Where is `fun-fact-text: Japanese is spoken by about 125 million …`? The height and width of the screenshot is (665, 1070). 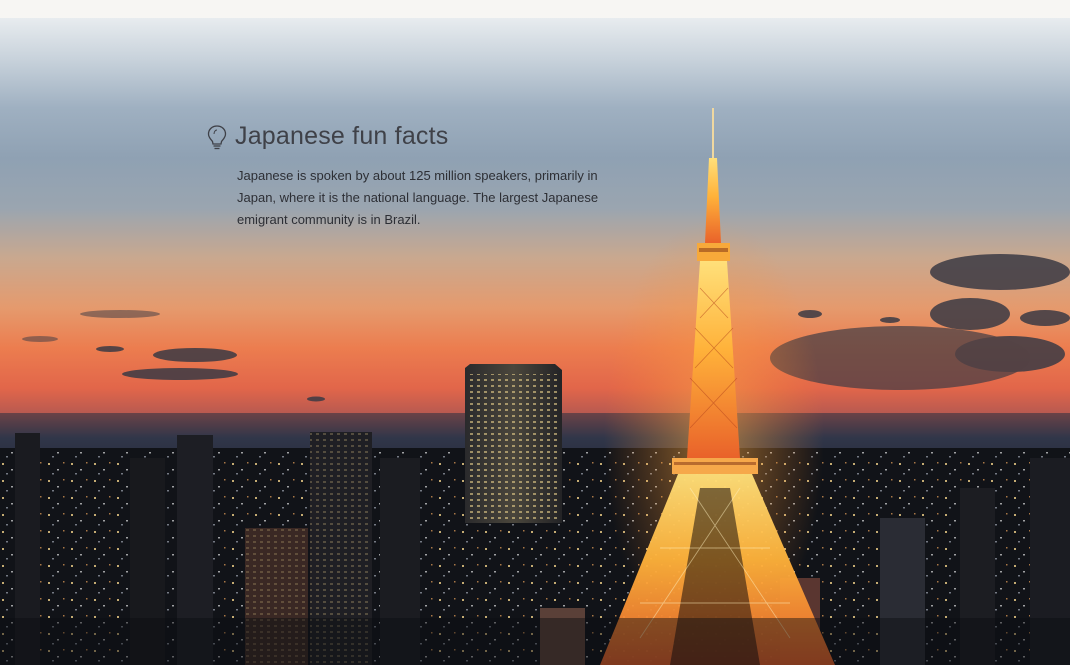
fun-fact-text: Japanese is spoken by about 125 million … is located at coordinates (418, 197).